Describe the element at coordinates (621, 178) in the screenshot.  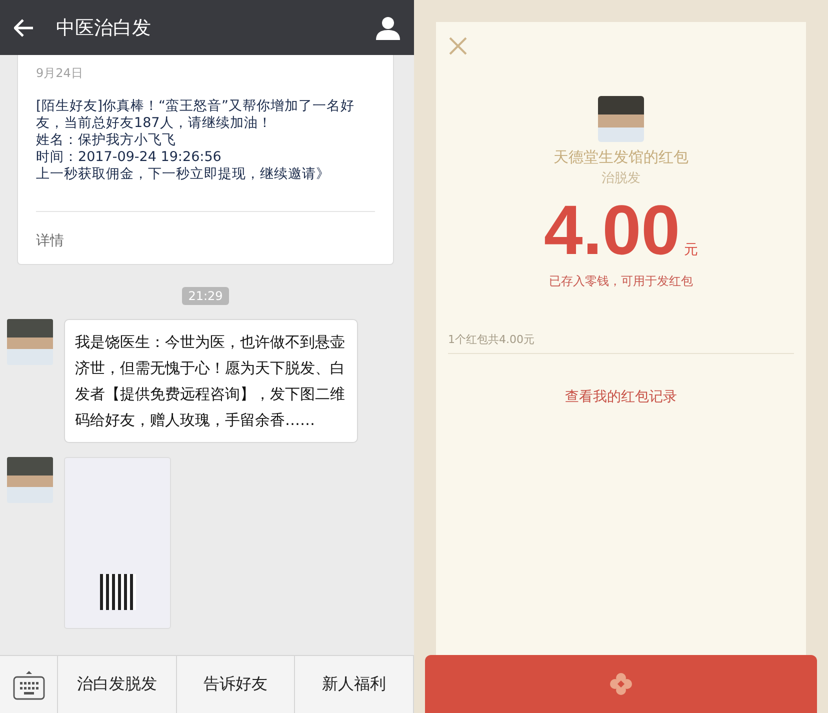
I see `wish-text: 治脱发` at that location.